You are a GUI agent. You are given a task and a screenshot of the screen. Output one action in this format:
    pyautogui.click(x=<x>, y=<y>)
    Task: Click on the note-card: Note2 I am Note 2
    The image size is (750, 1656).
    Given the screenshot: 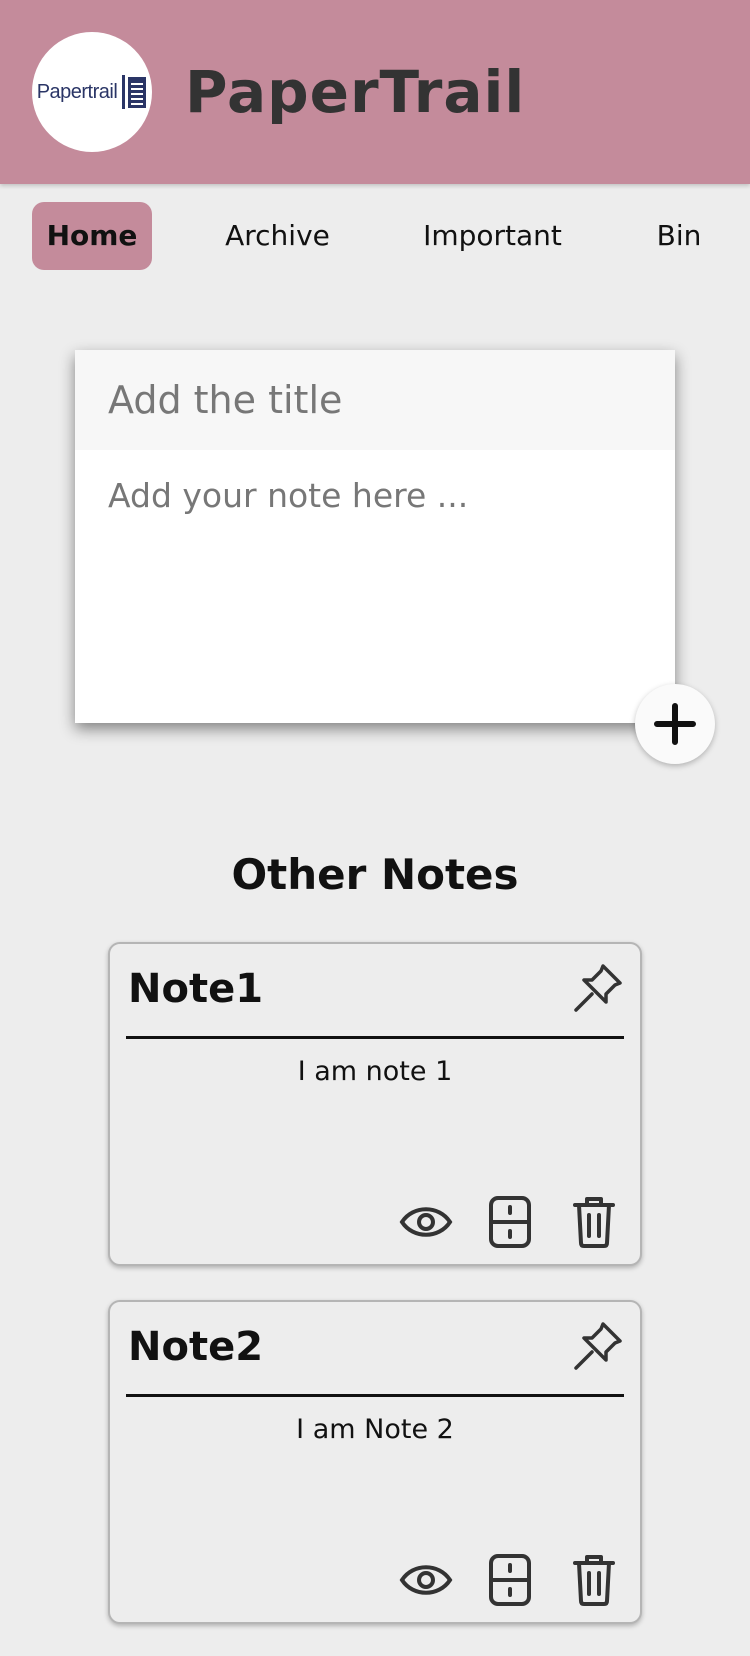 What is the action you would take?
    pyautogui.click(x=375, y=1462)
    